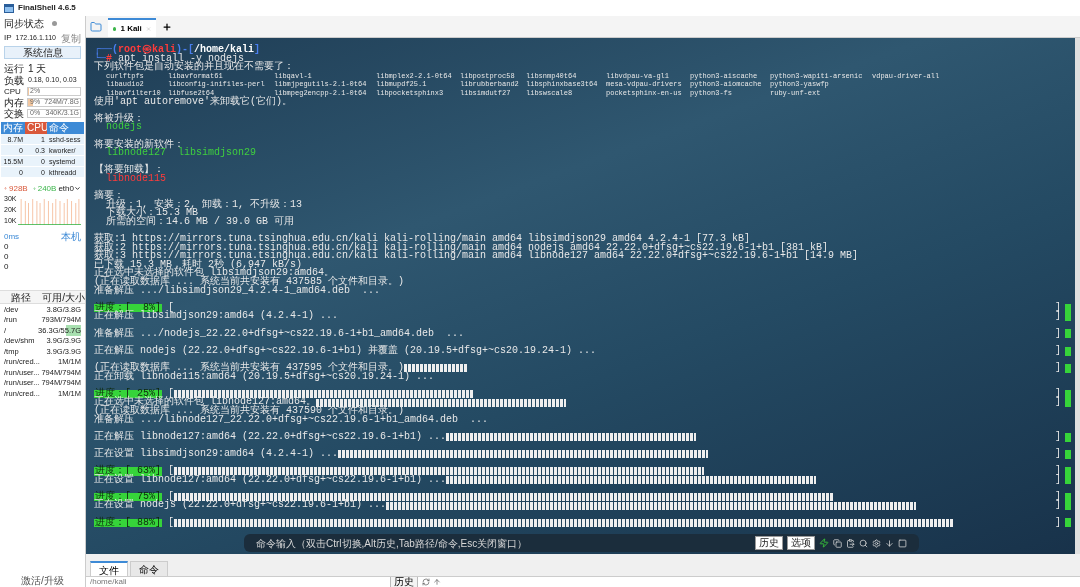 The width and height of the screenshot is (1080, 587). I want to click on terminal-text: nodejs, so click(124, 127).